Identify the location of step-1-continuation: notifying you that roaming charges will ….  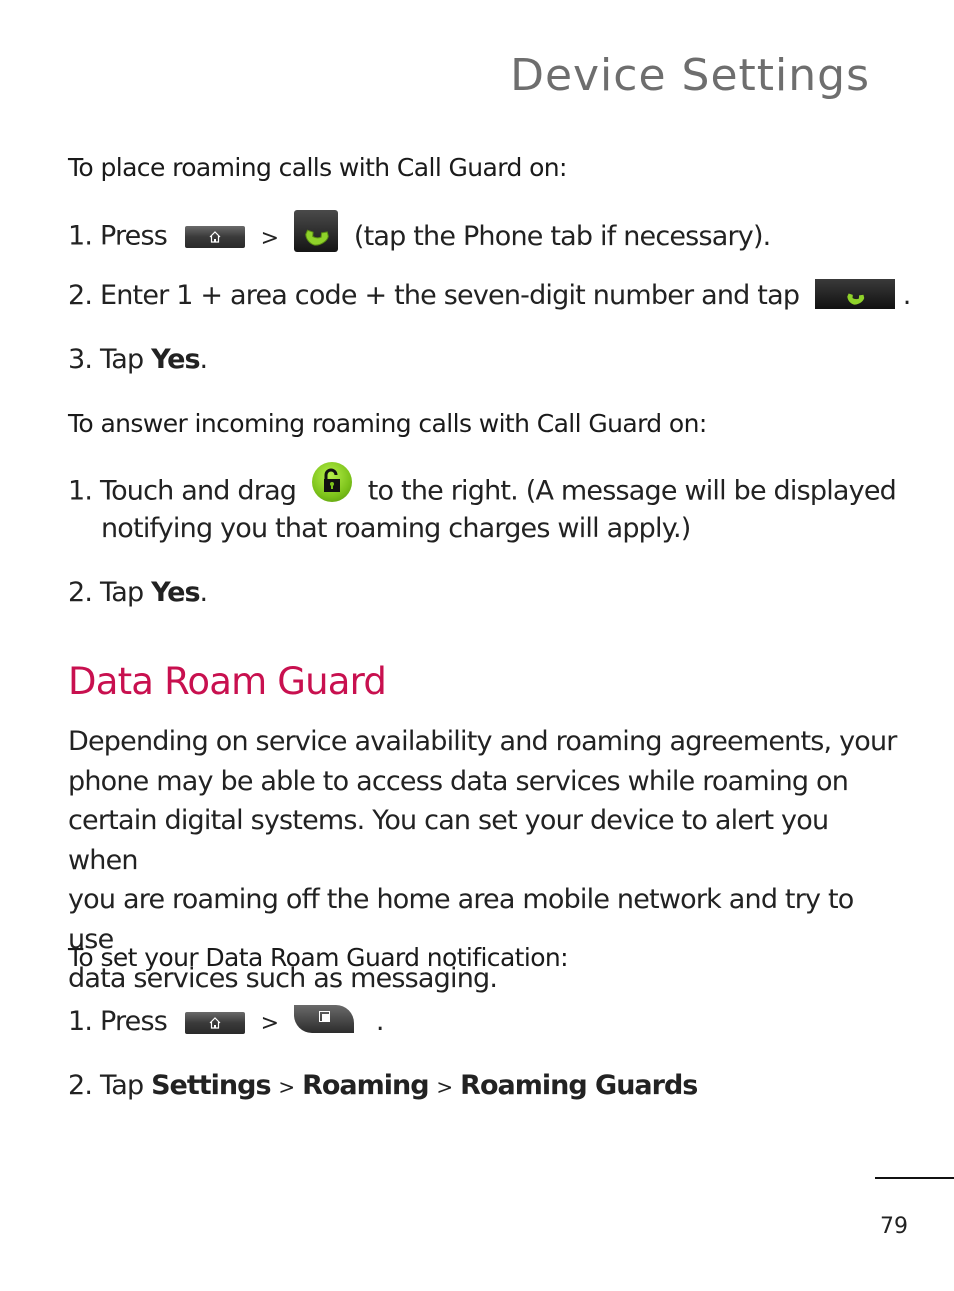
(396, 528).